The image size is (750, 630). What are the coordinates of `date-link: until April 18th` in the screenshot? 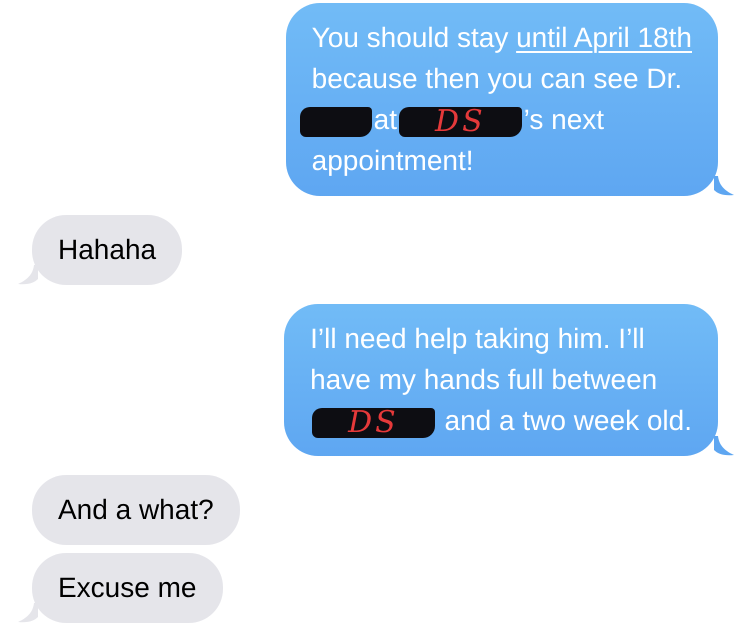 It's located at (604, 37).